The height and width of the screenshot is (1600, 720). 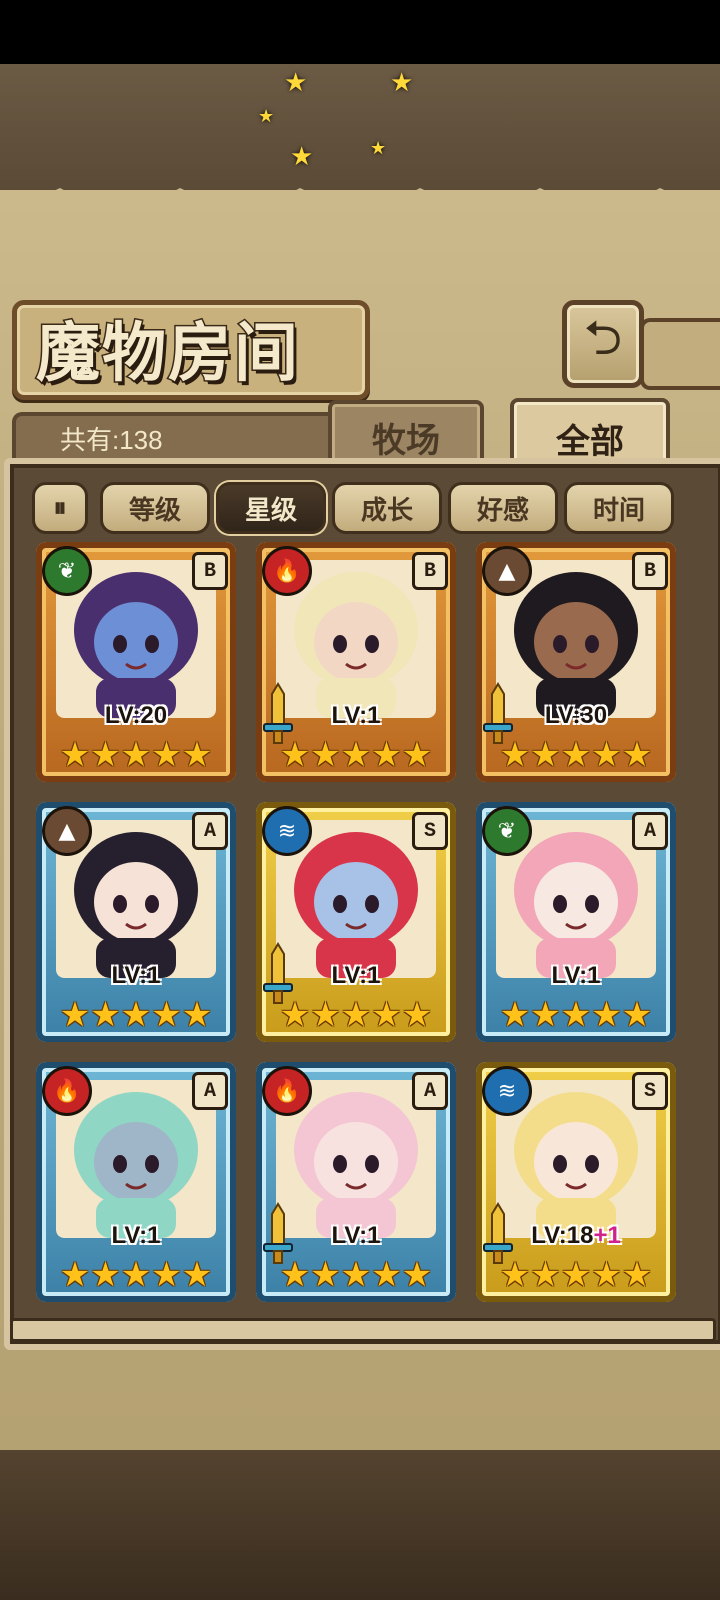 What do you see at coordinates (360, 32) in the screenshot?
I see `status-bar` at bounding box center [360, 32].